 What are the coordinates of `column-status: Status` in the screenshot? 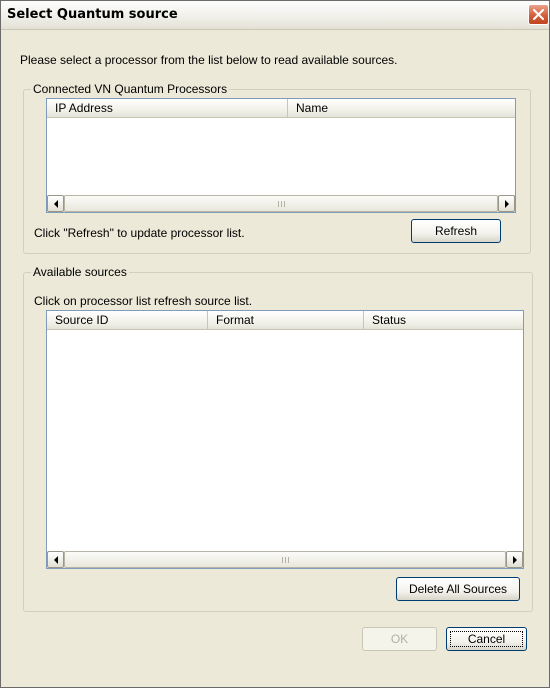 It's located at (443, 320).